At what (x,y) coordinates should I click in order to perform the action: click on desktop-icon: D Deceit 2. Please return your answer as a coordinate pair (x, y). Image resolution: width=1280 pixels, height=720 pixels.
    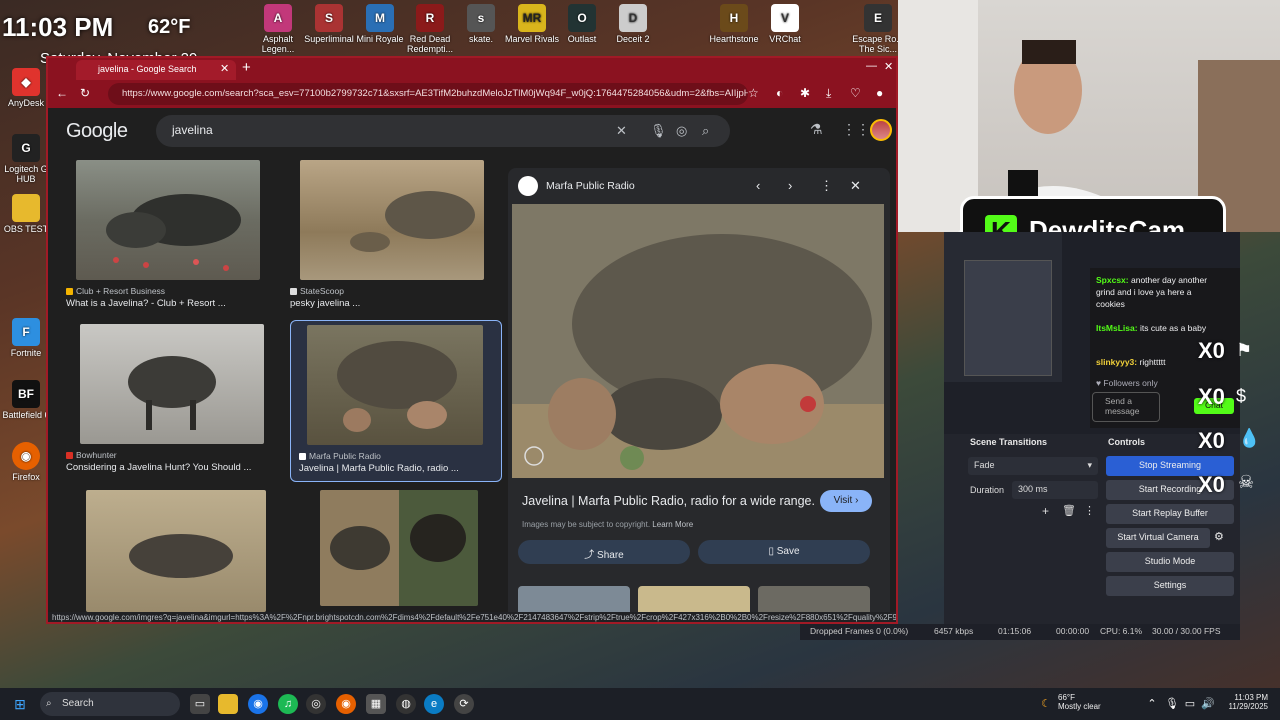
    Looking at the image, I should click on (633, 22).